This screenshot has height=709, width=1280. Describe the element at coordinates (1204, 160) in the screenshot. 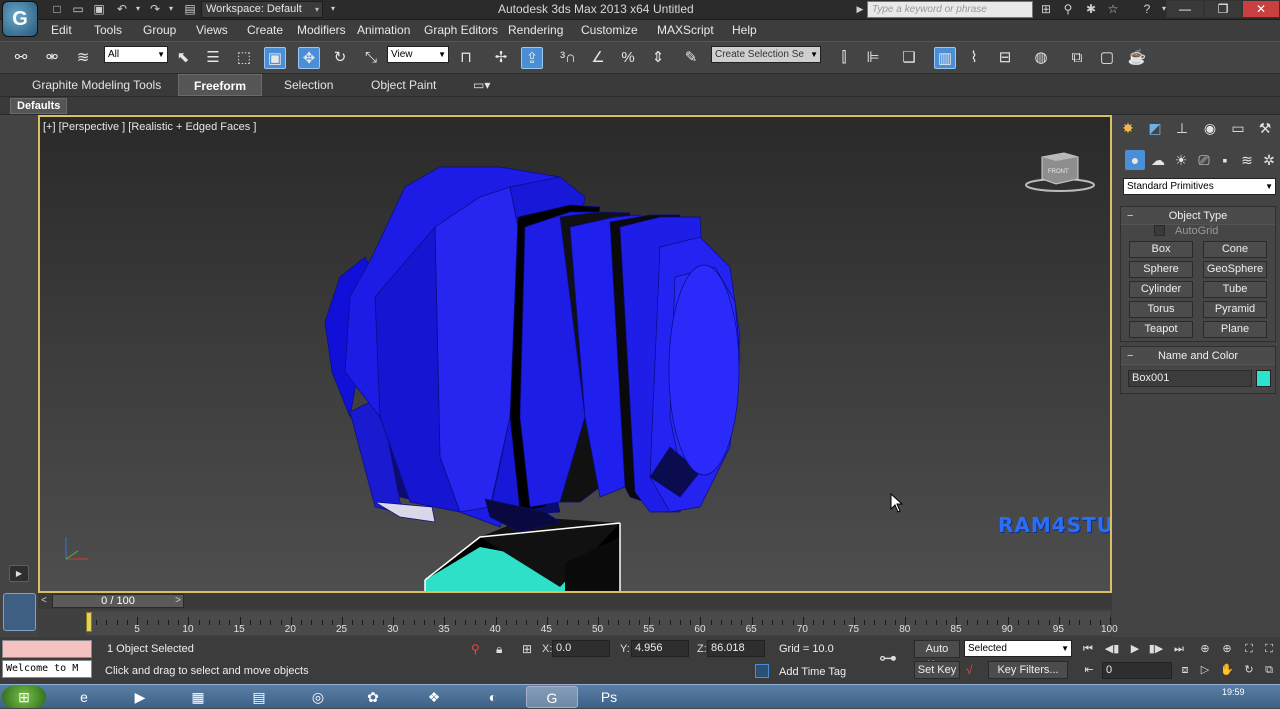

I see `cameras-icon: ⎚` at that location.